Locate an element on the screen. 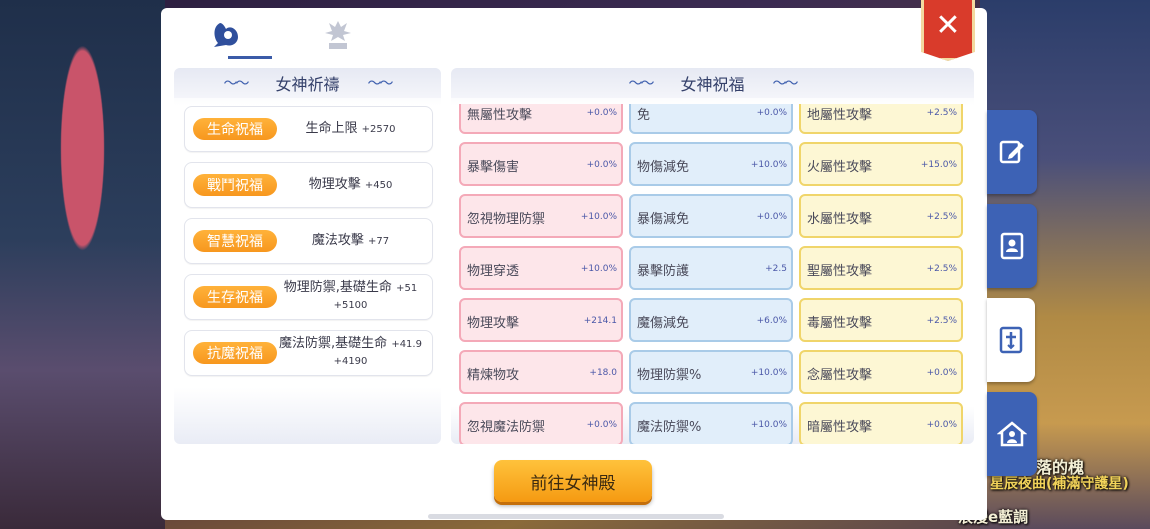 This screenshot has height=529, width=1150. edit-icon is located at coordinates (1011, 152).